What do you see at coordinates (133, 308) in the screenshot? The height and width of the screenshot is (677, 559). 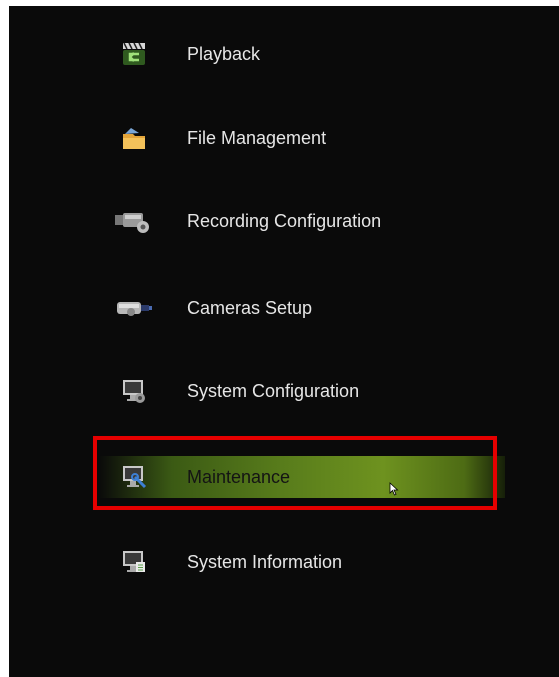 I see `security-camera-icon` at bounding box center [133, 308].